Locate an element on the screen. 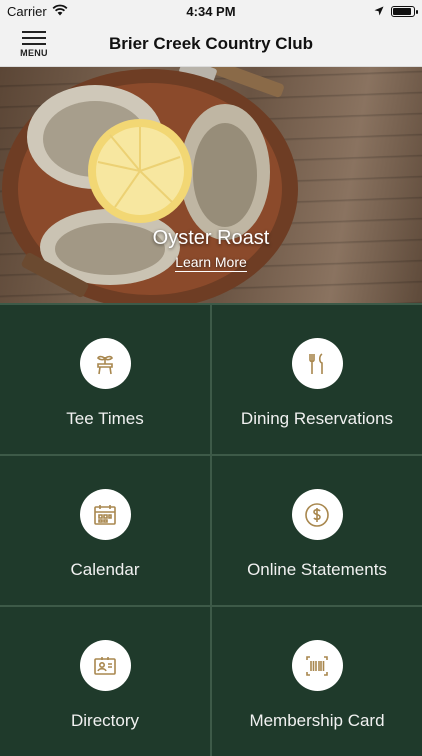  menu-button: MENU is located at coordinates (34, 44).